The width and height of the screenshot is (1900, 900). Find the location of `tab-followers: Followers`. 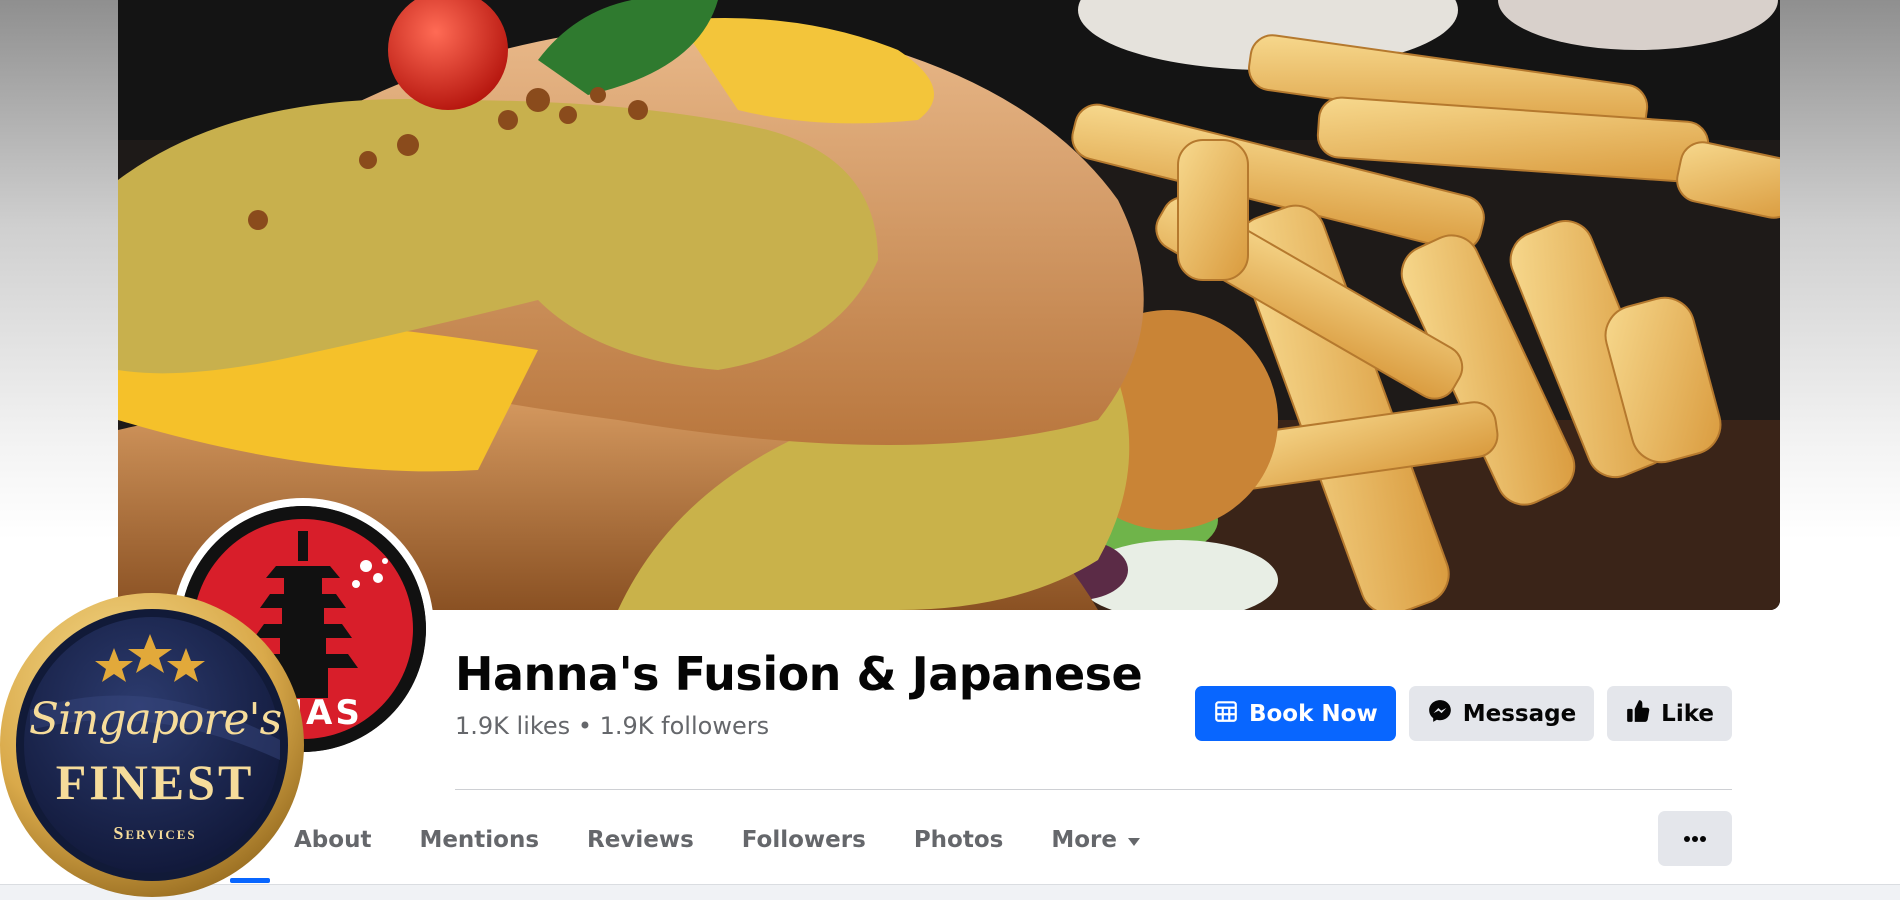

tab-followers: Followers is located at coordinates (804, 840).